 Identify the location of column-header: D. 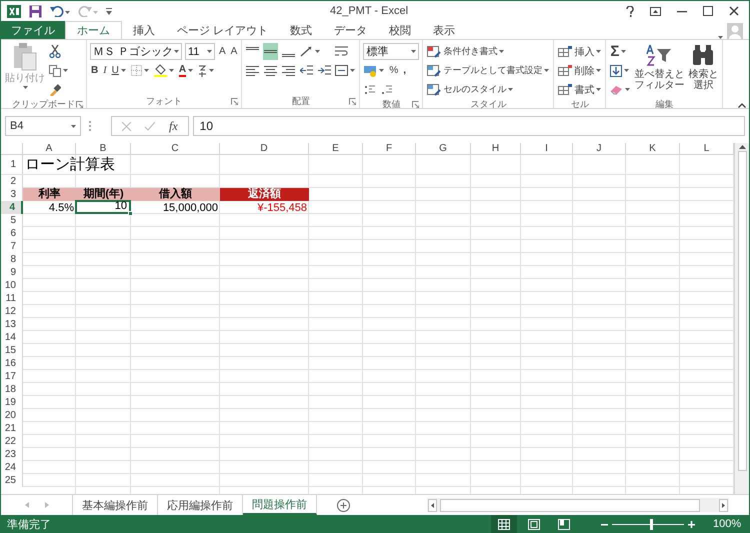
(264, 149).